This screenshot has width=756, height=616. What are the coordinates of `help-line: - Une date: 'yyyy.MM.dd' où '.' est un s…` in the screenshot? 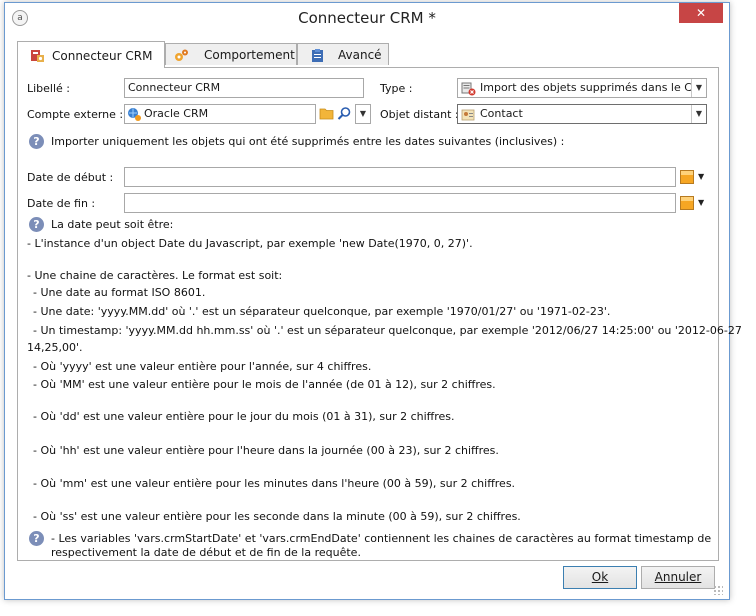 It's located at (322, 311).